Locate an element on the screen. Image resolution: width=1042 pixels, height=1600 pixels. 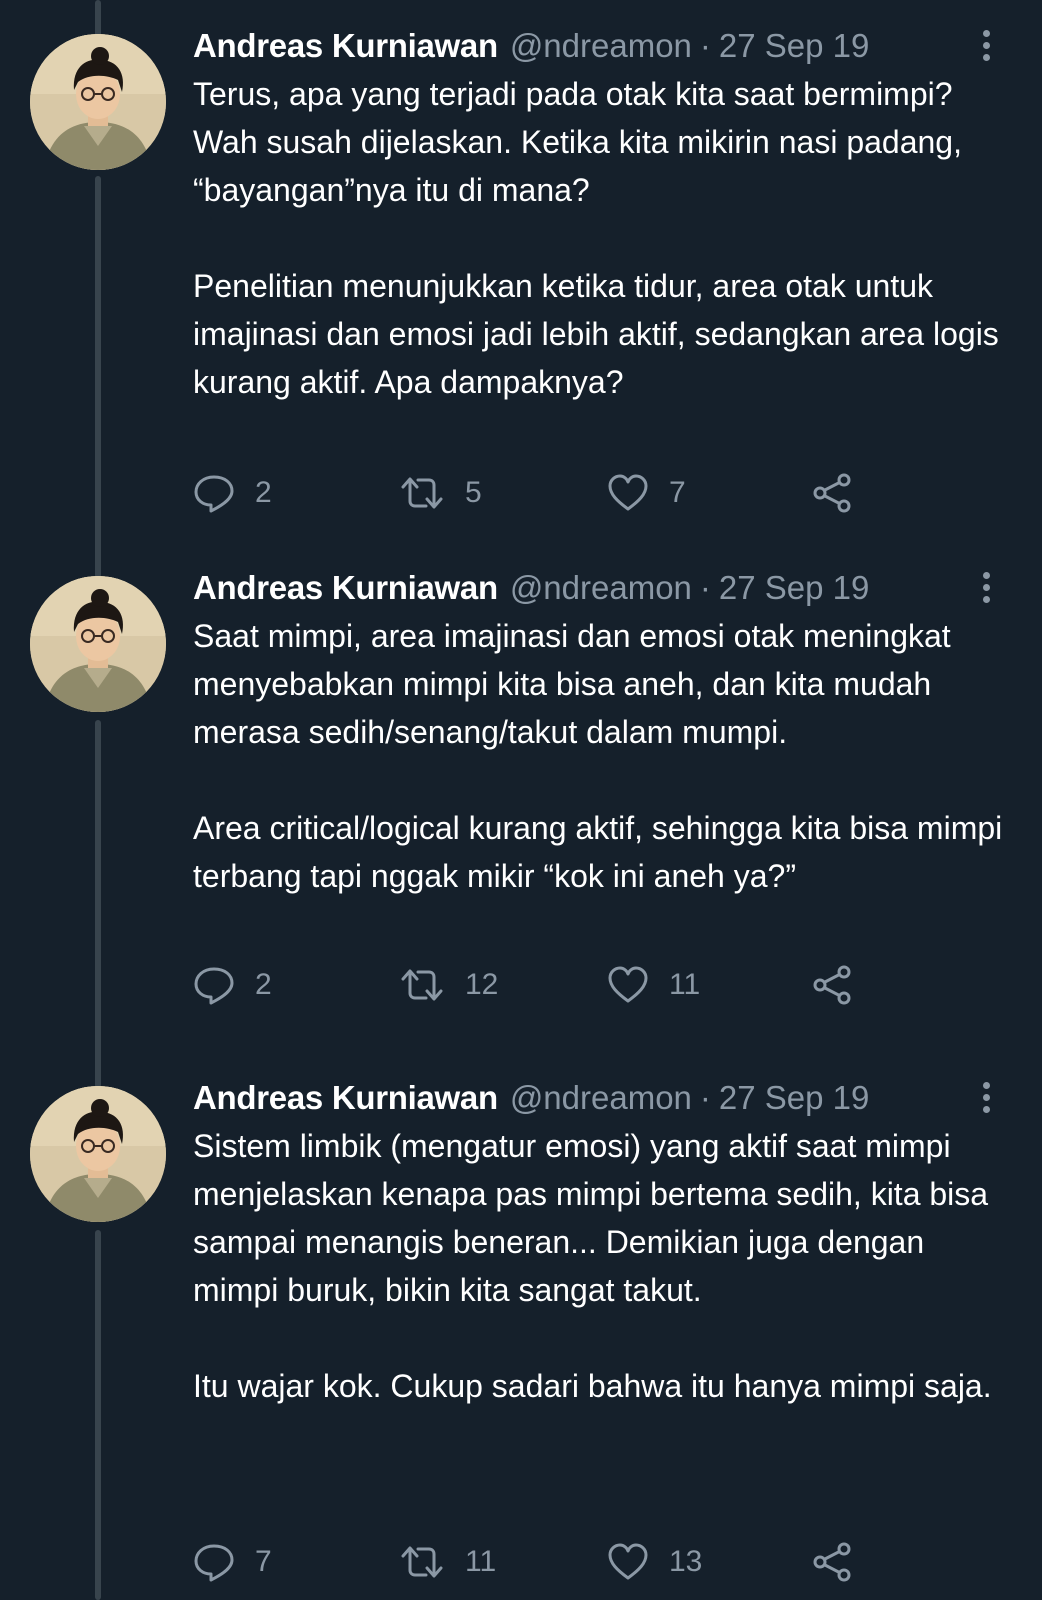
tweet-actions: 7 11 13 is located at coordinates (543, 1562).